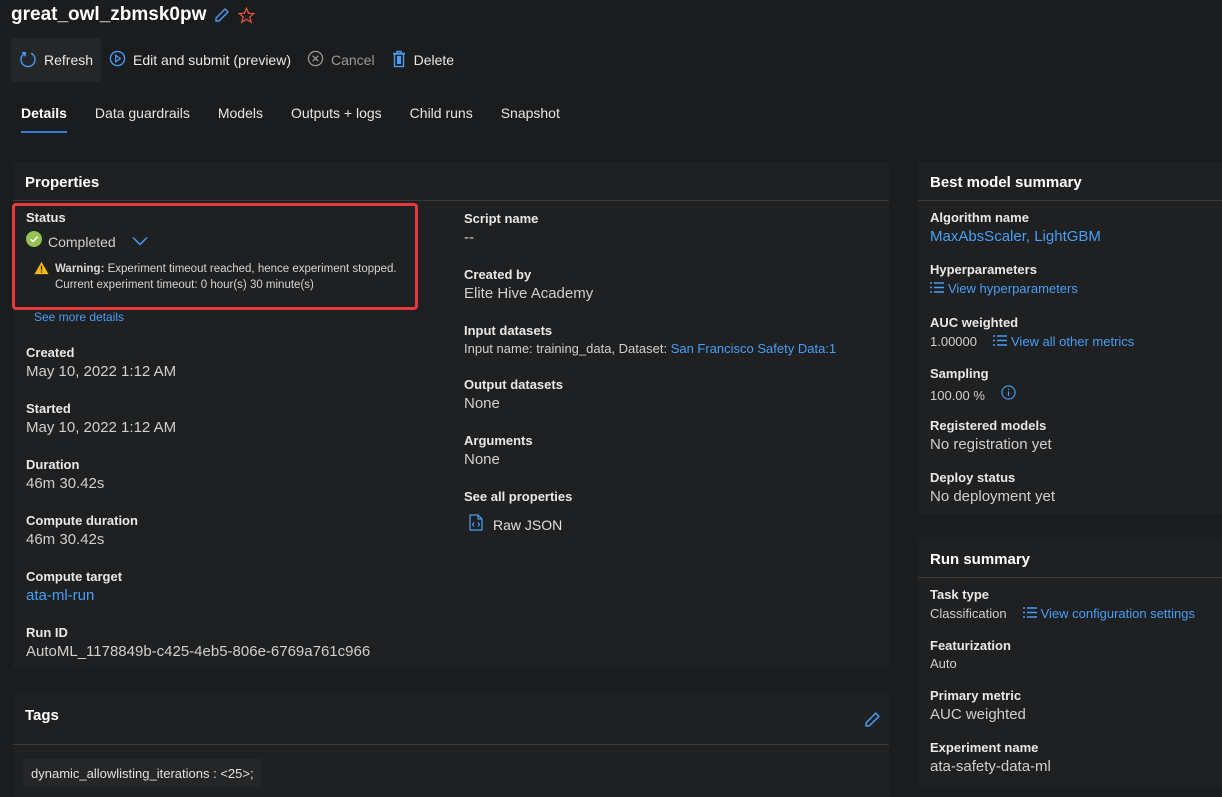 This screenshot has width=1222, height=797. What do you see at coordinates (988, 425) in the screenshot?
I see `registered-models-label: Registered models` at bounding box center [988, 425].